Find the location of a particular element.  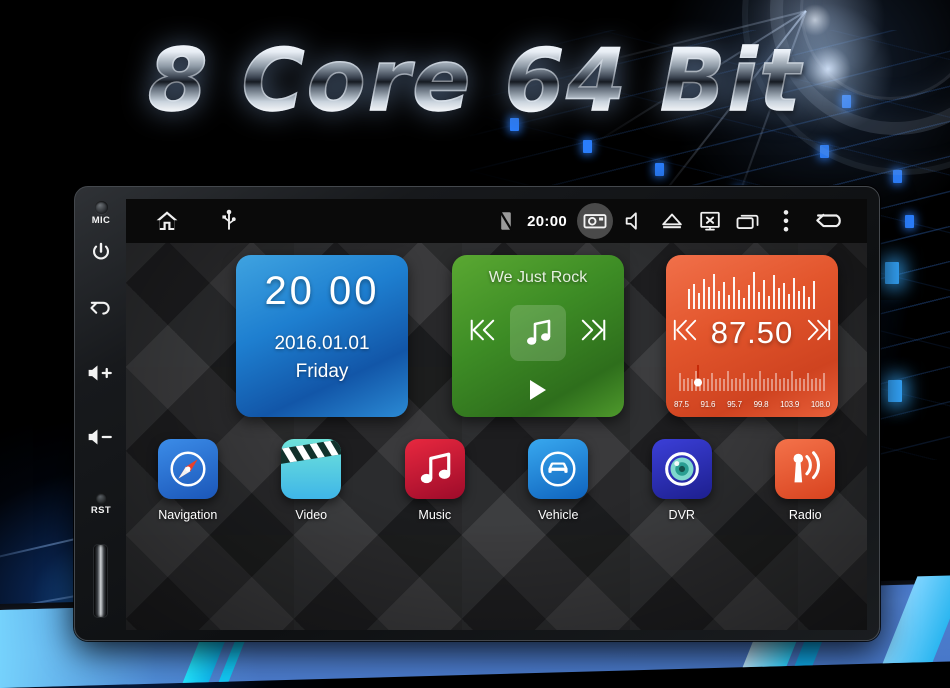

clock-widget-time: 20 00 is located at coordinates (322, 291).